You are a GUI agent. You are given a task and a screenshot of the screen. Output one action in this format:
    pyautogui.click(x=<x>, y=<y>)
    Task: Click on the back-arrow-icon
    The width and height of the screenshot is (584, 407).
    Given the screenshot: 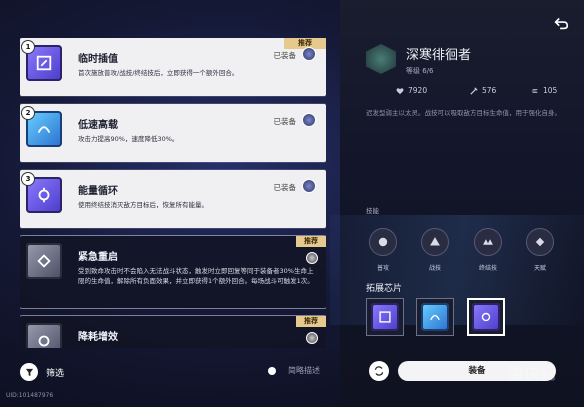 What is the action you would take?
    pyautogui.click(x=561, y=23)
    